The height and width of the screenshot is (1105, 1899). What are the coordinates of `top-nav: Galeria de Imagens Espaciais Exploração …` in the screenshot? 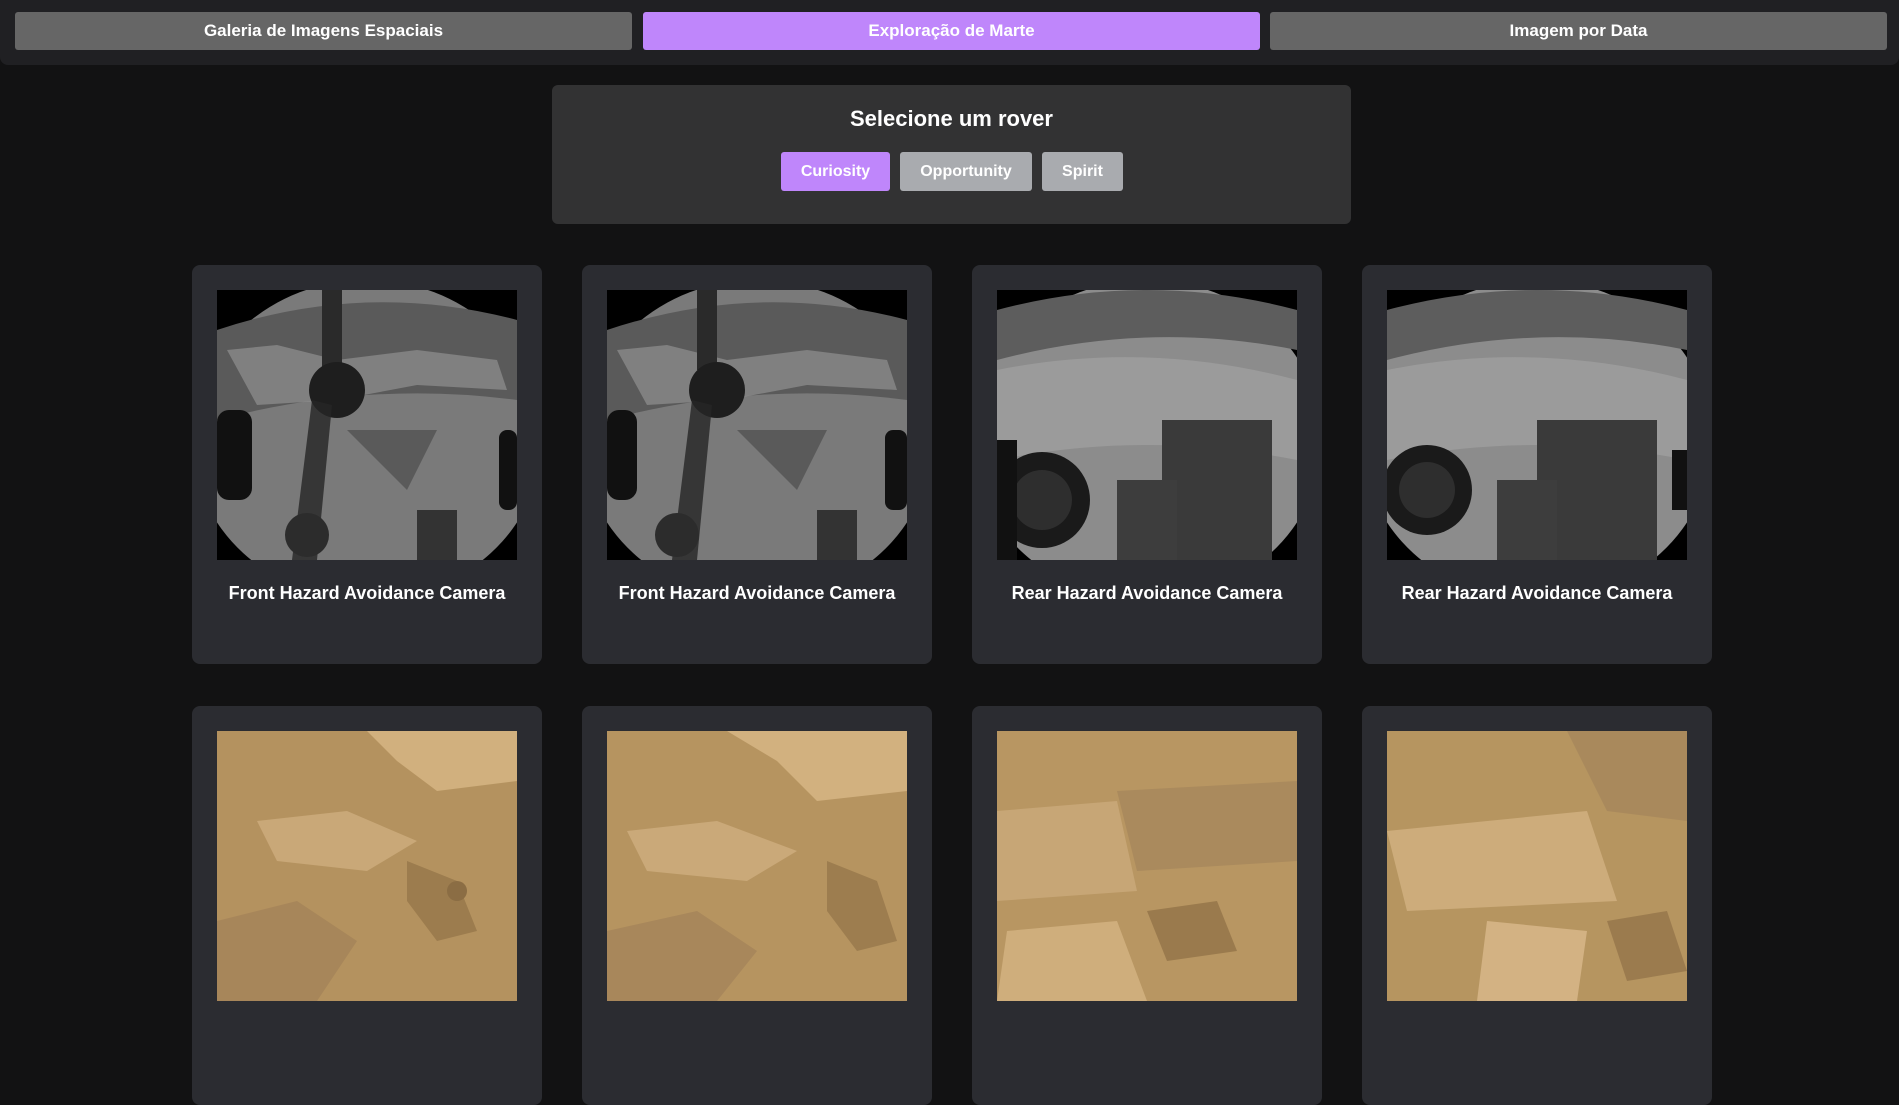 It's located at (949, 32).